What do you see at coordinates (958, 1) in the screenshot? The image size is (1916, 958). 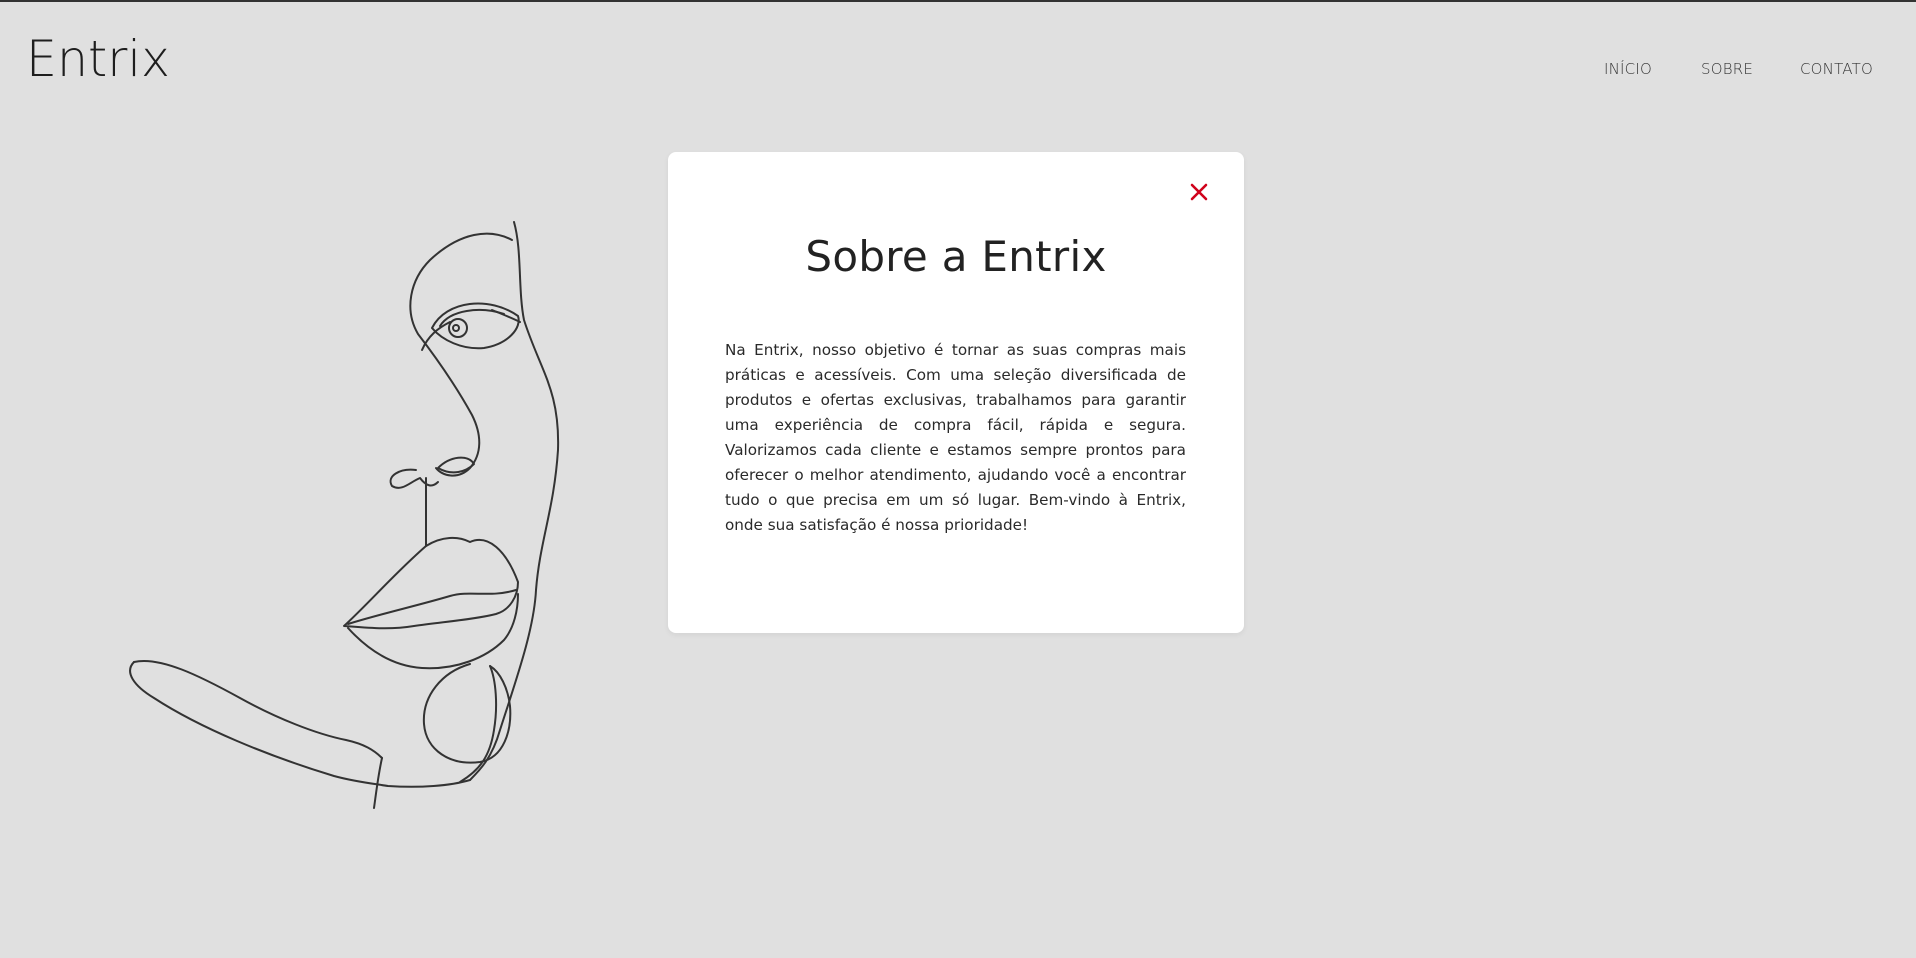 I see `top-border` at bounding box center [958, 1].